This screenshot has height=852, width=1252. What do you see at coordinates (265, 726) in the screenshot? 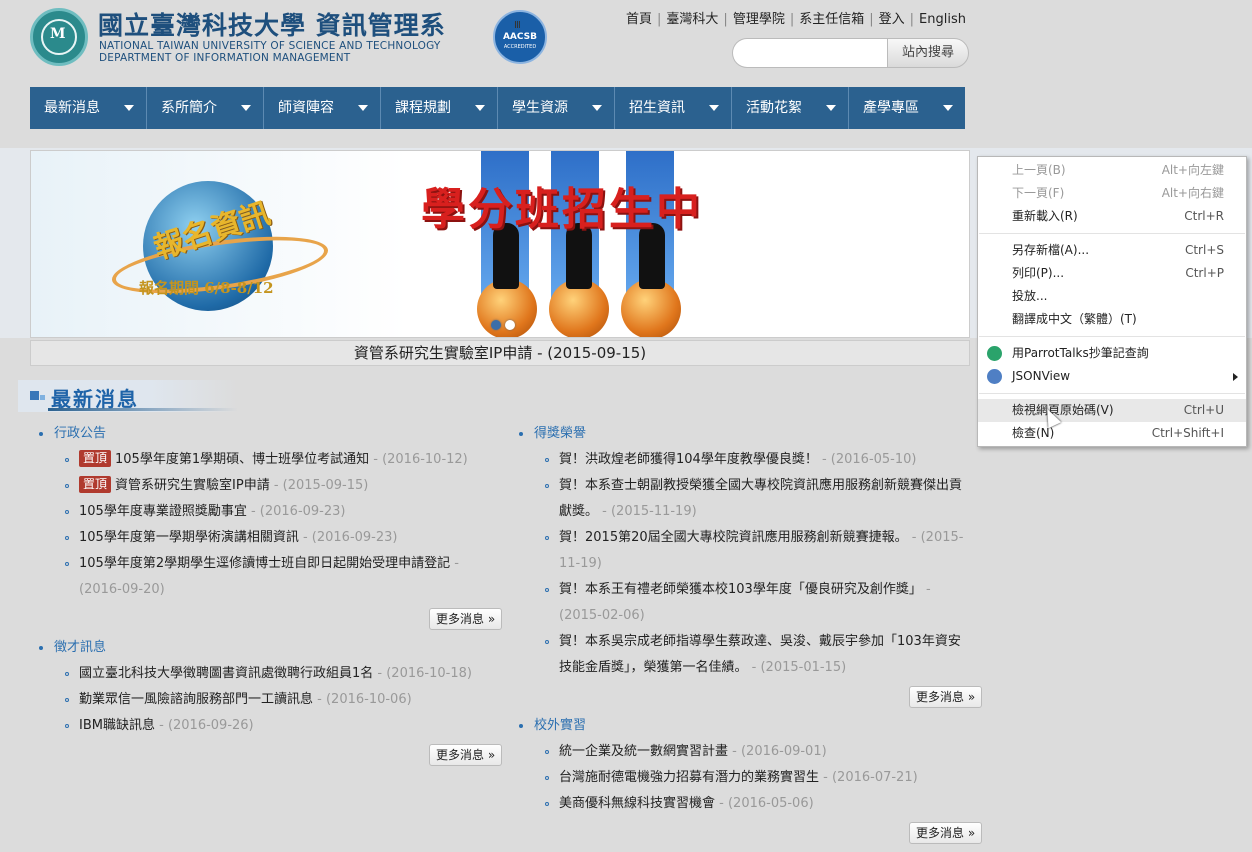
I see `news-item: IBM職缺訊息 - (2016-09-26)` at bounding box center [265, 726].